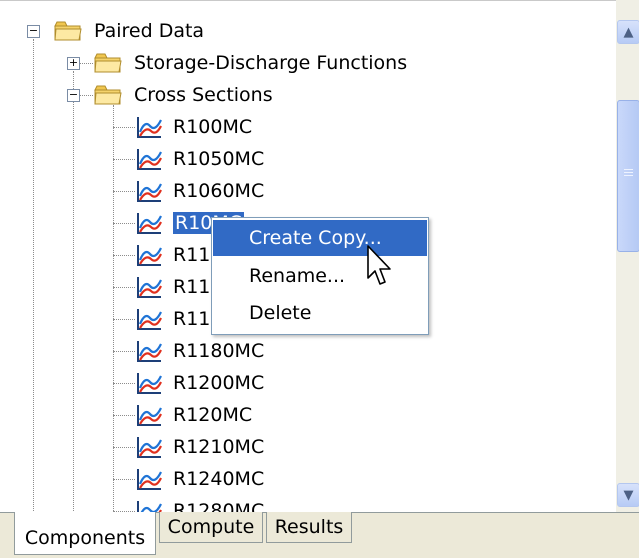 The width and height of the screenshot is (639, 558). I want to click on tree-node-cross-sections: − Cross Sections, so click(190, 95).